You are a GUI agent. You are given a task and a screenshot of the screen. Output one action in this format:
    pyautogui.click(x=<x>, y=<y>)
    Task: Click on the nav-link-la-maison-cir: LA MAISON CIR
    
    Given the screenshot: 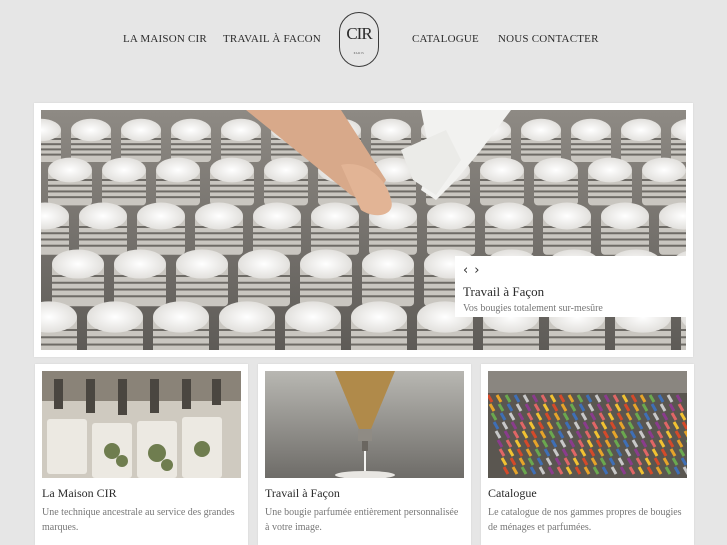 What is the action you would take?
    pyautogui.click(x=165, y=39)
    